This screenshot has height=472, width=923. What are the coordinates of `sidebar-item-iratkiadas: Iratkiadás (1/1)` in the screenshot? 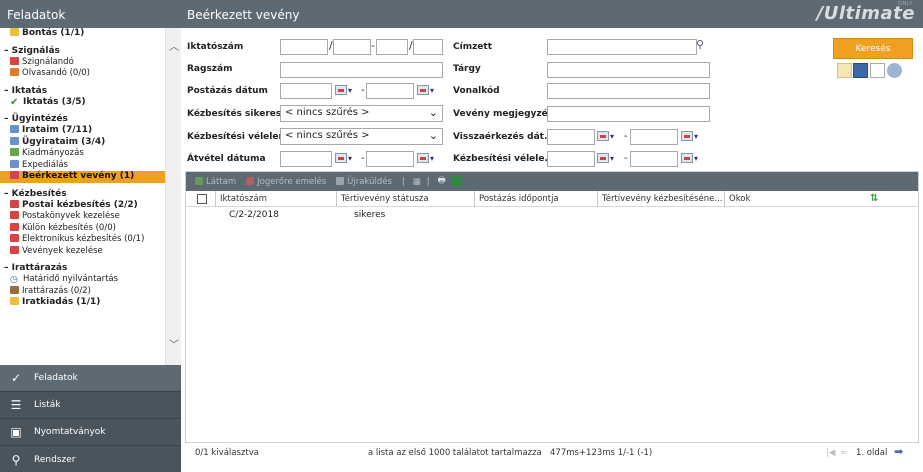 It's located at (90, 303).